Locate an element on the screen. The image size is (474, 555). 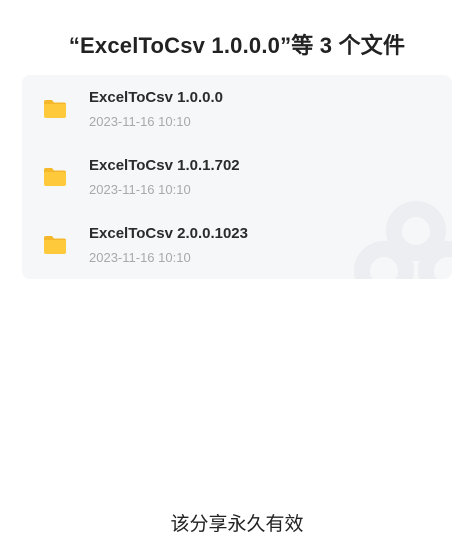
list-item: ExcelToCsv 1.0.0.0 2023-11-16 10:10 is located at coordinates (237, 109).